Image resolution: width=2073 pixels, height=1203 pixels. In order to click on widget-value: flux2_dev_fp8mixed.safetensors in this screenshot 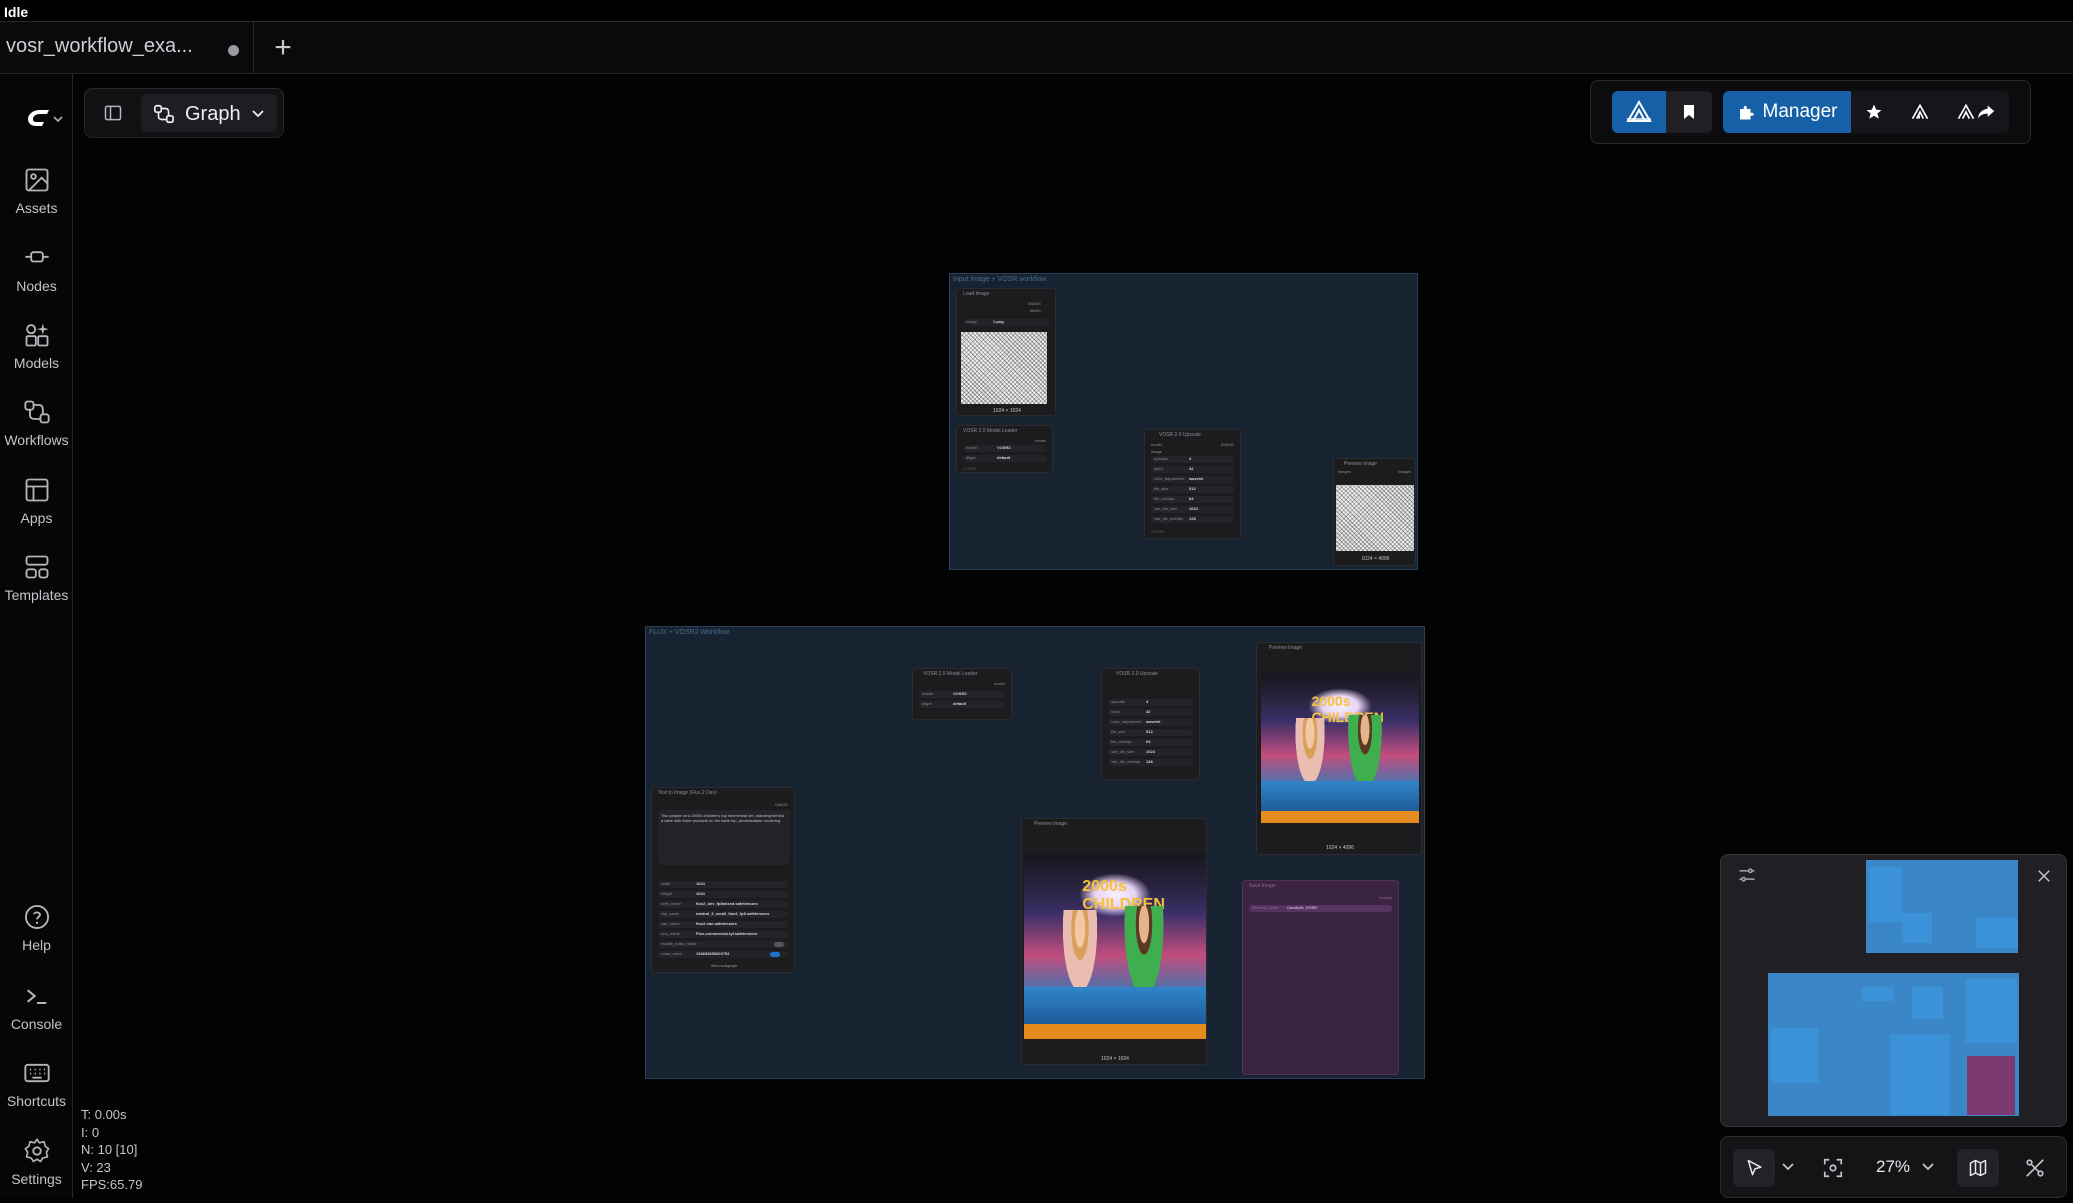, I will do `click(727, 903)`.